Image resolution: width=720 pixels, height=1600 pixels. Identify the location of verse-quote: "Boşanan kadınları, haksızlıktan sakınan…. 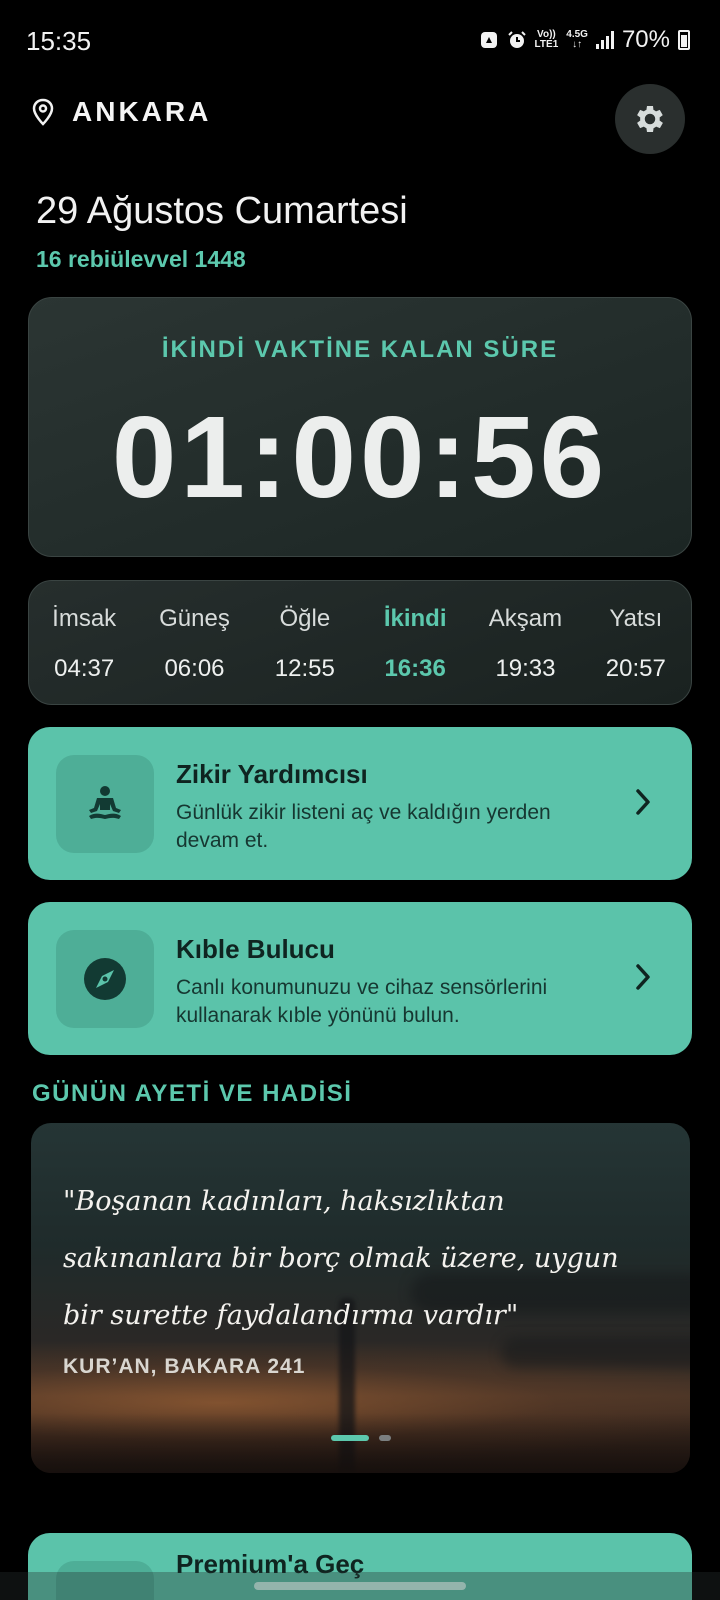
(341, 1258).